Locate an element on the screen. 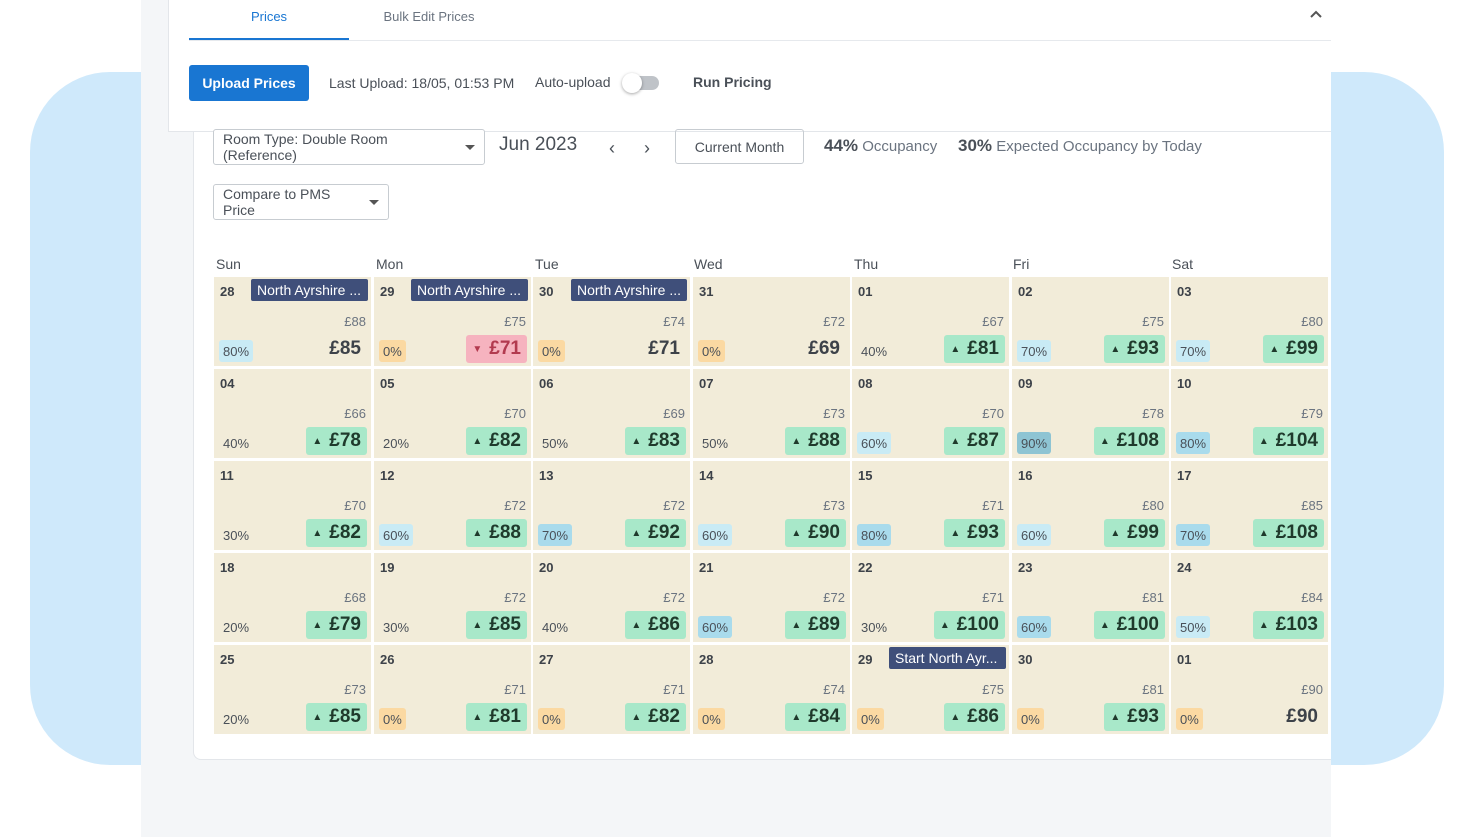 The width and height of the screenshot is (1473, 837). price-value: £82 is located at coordinates (345, 532).